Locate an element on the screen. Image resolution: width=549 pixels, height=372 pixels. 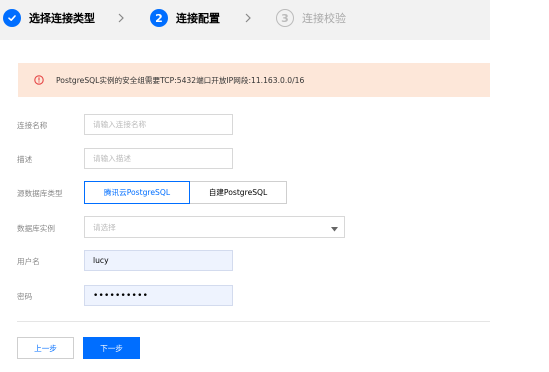
next-step-button: 下一步 is located at coordinates (111, 348).